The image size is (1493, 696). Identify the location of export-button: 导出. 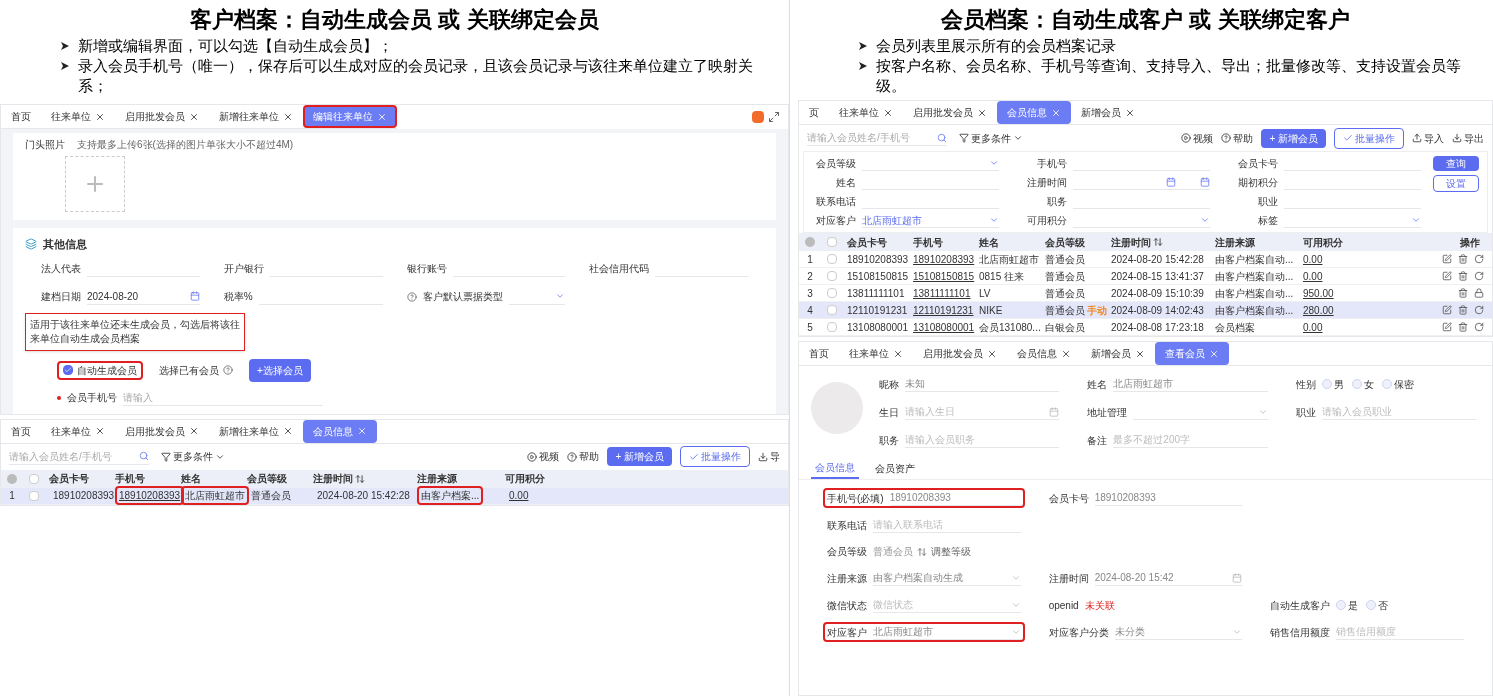
(1468, 138).